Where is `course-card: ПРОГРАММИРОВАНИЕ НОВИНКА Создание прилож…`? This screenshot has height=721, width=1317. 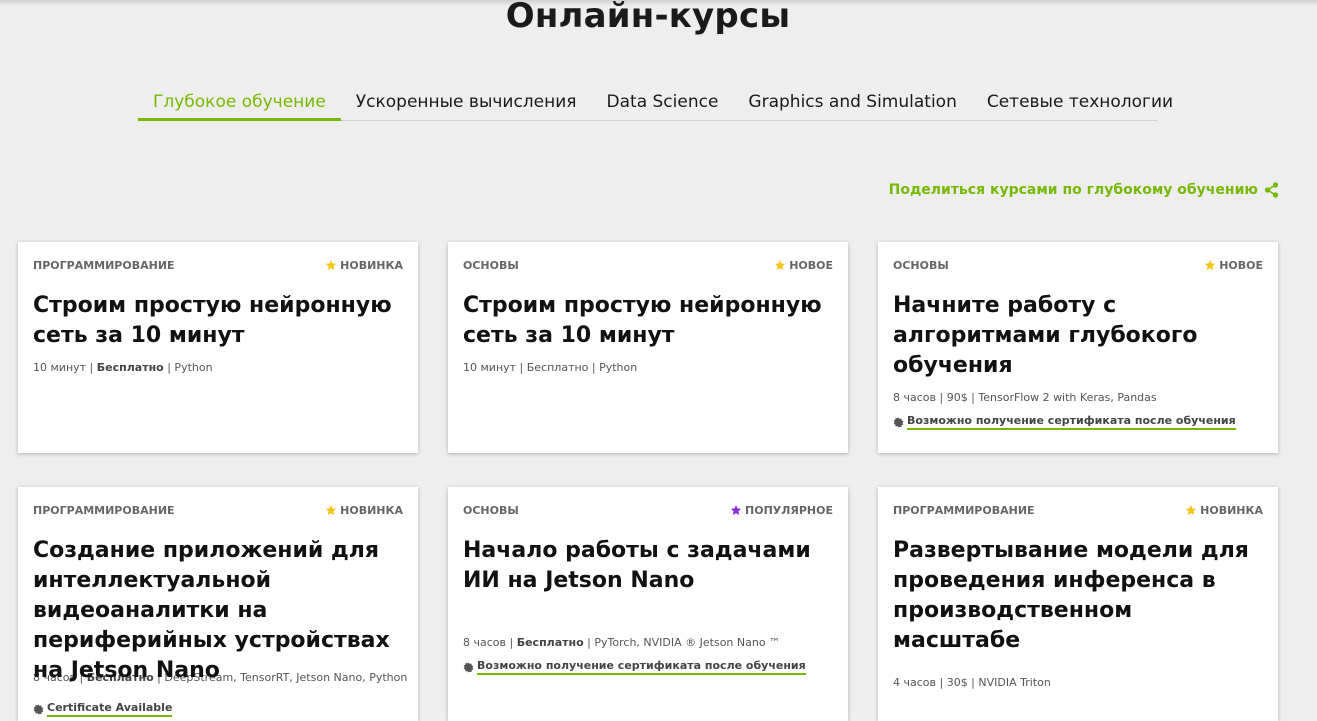
course-card: ПРОГРАММИРОВАНИЕ НОВИНКА Создание прилож… is located at coordinates (218, 604).